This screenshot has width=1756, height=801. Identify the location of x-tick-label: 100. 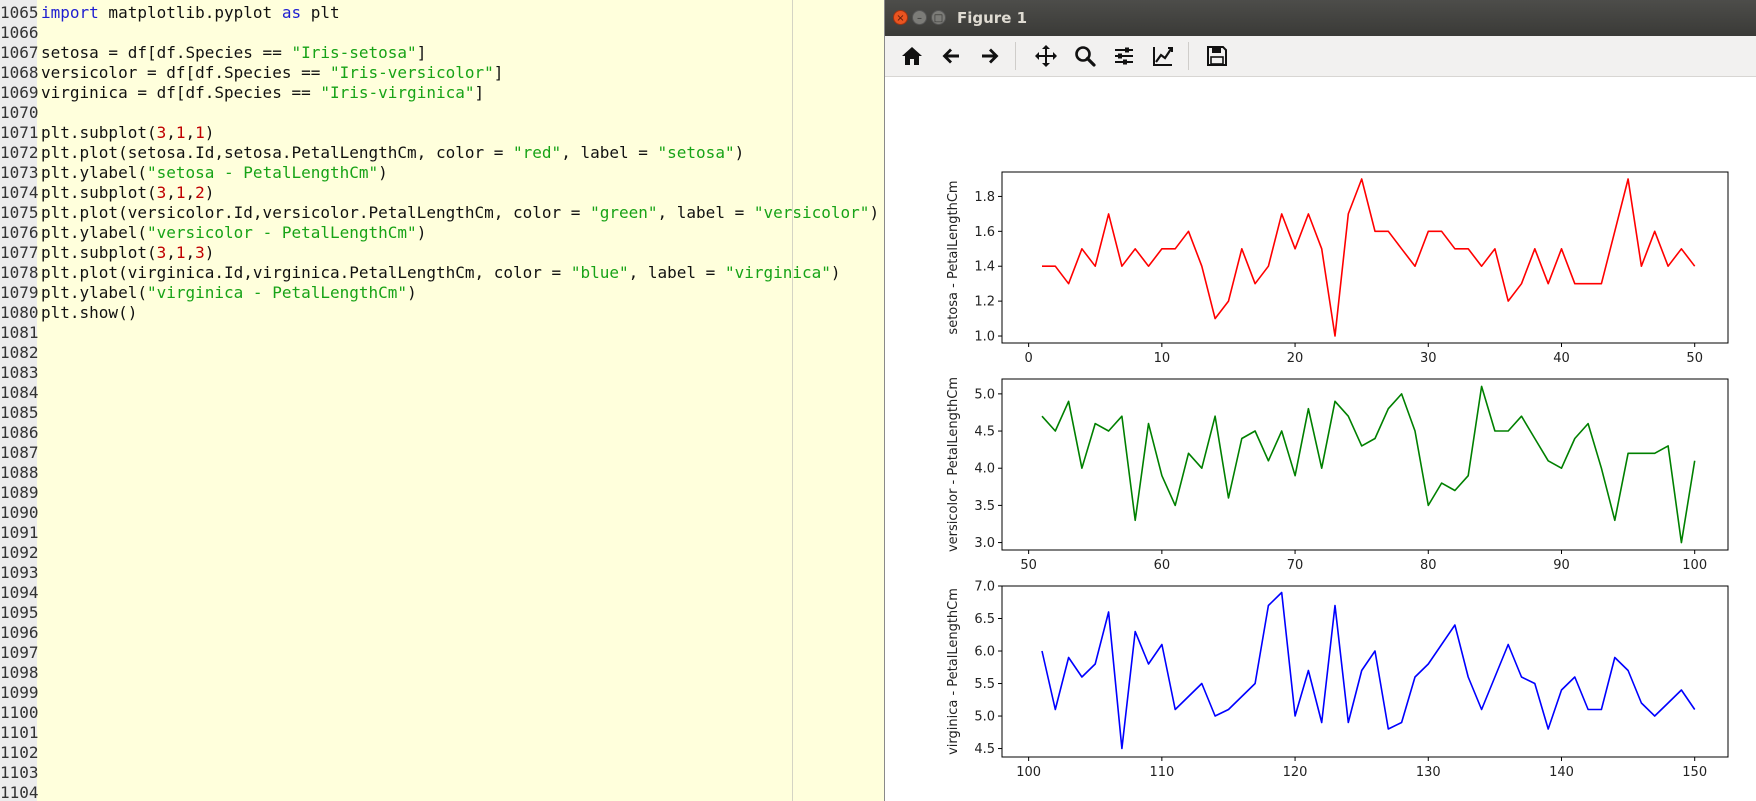
(1694, 565).